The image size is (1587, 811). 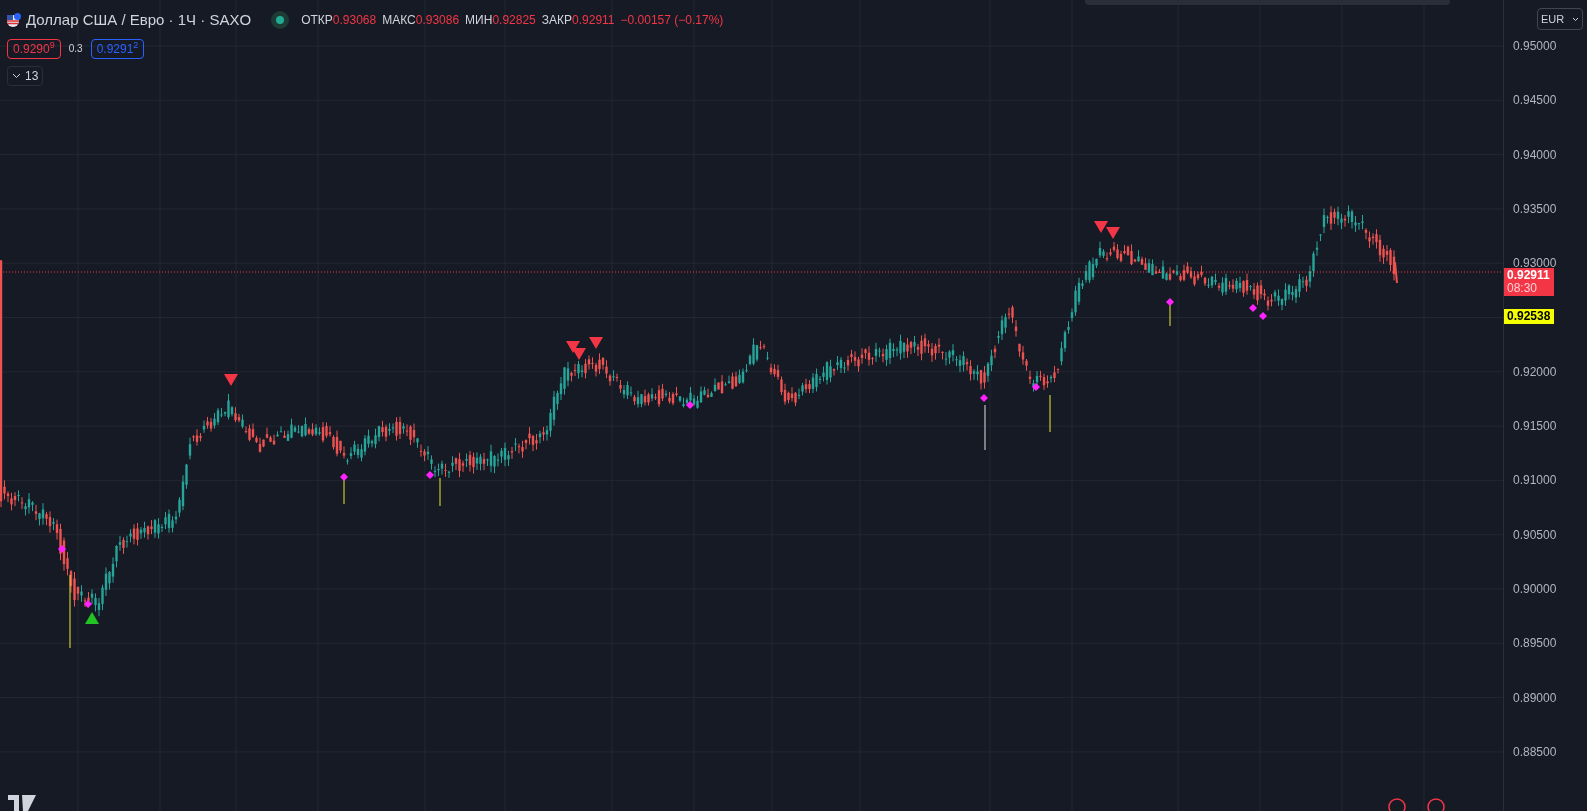 What do you see at coordinates (139, 20) in the screenshot?
I see `symbol-title: Доллар США / Евро · 1Ч · SAXO` at bounding box center [139, 20].